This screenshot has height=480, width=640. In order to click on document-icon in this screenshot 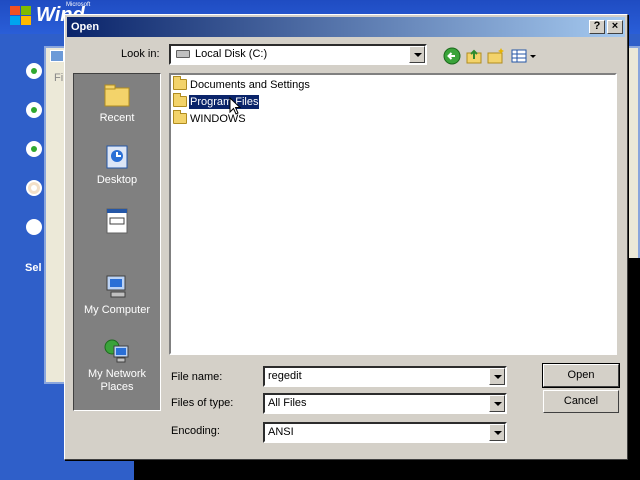, I will do `click(117, 221)`.